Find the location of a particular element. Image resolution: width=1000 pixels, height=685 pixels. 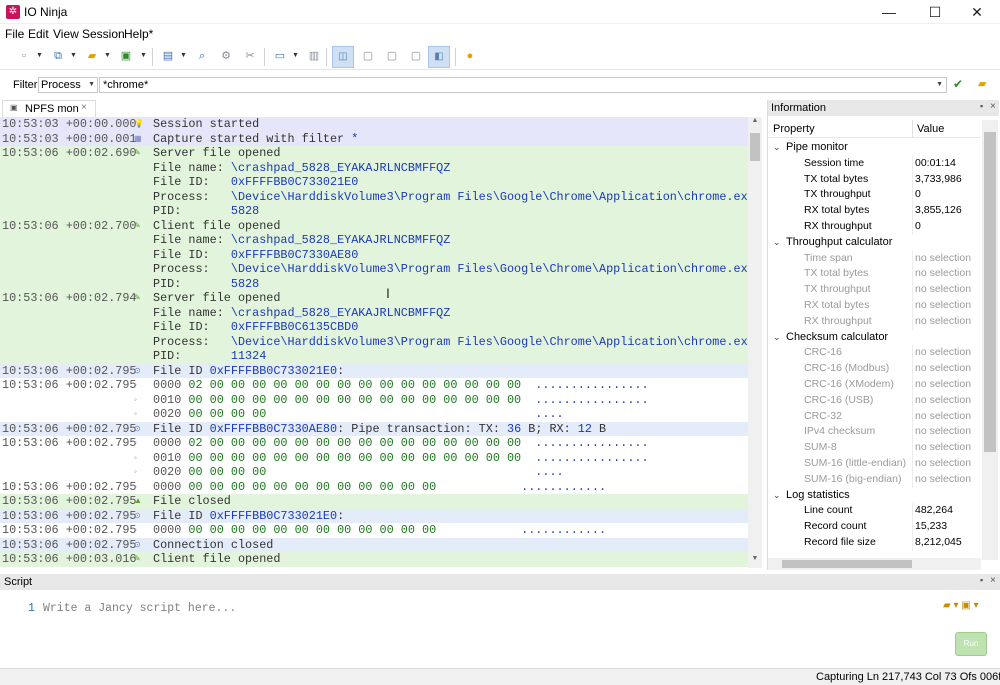

info-horizontal-scrollbar is located at coordinates (874, 564).